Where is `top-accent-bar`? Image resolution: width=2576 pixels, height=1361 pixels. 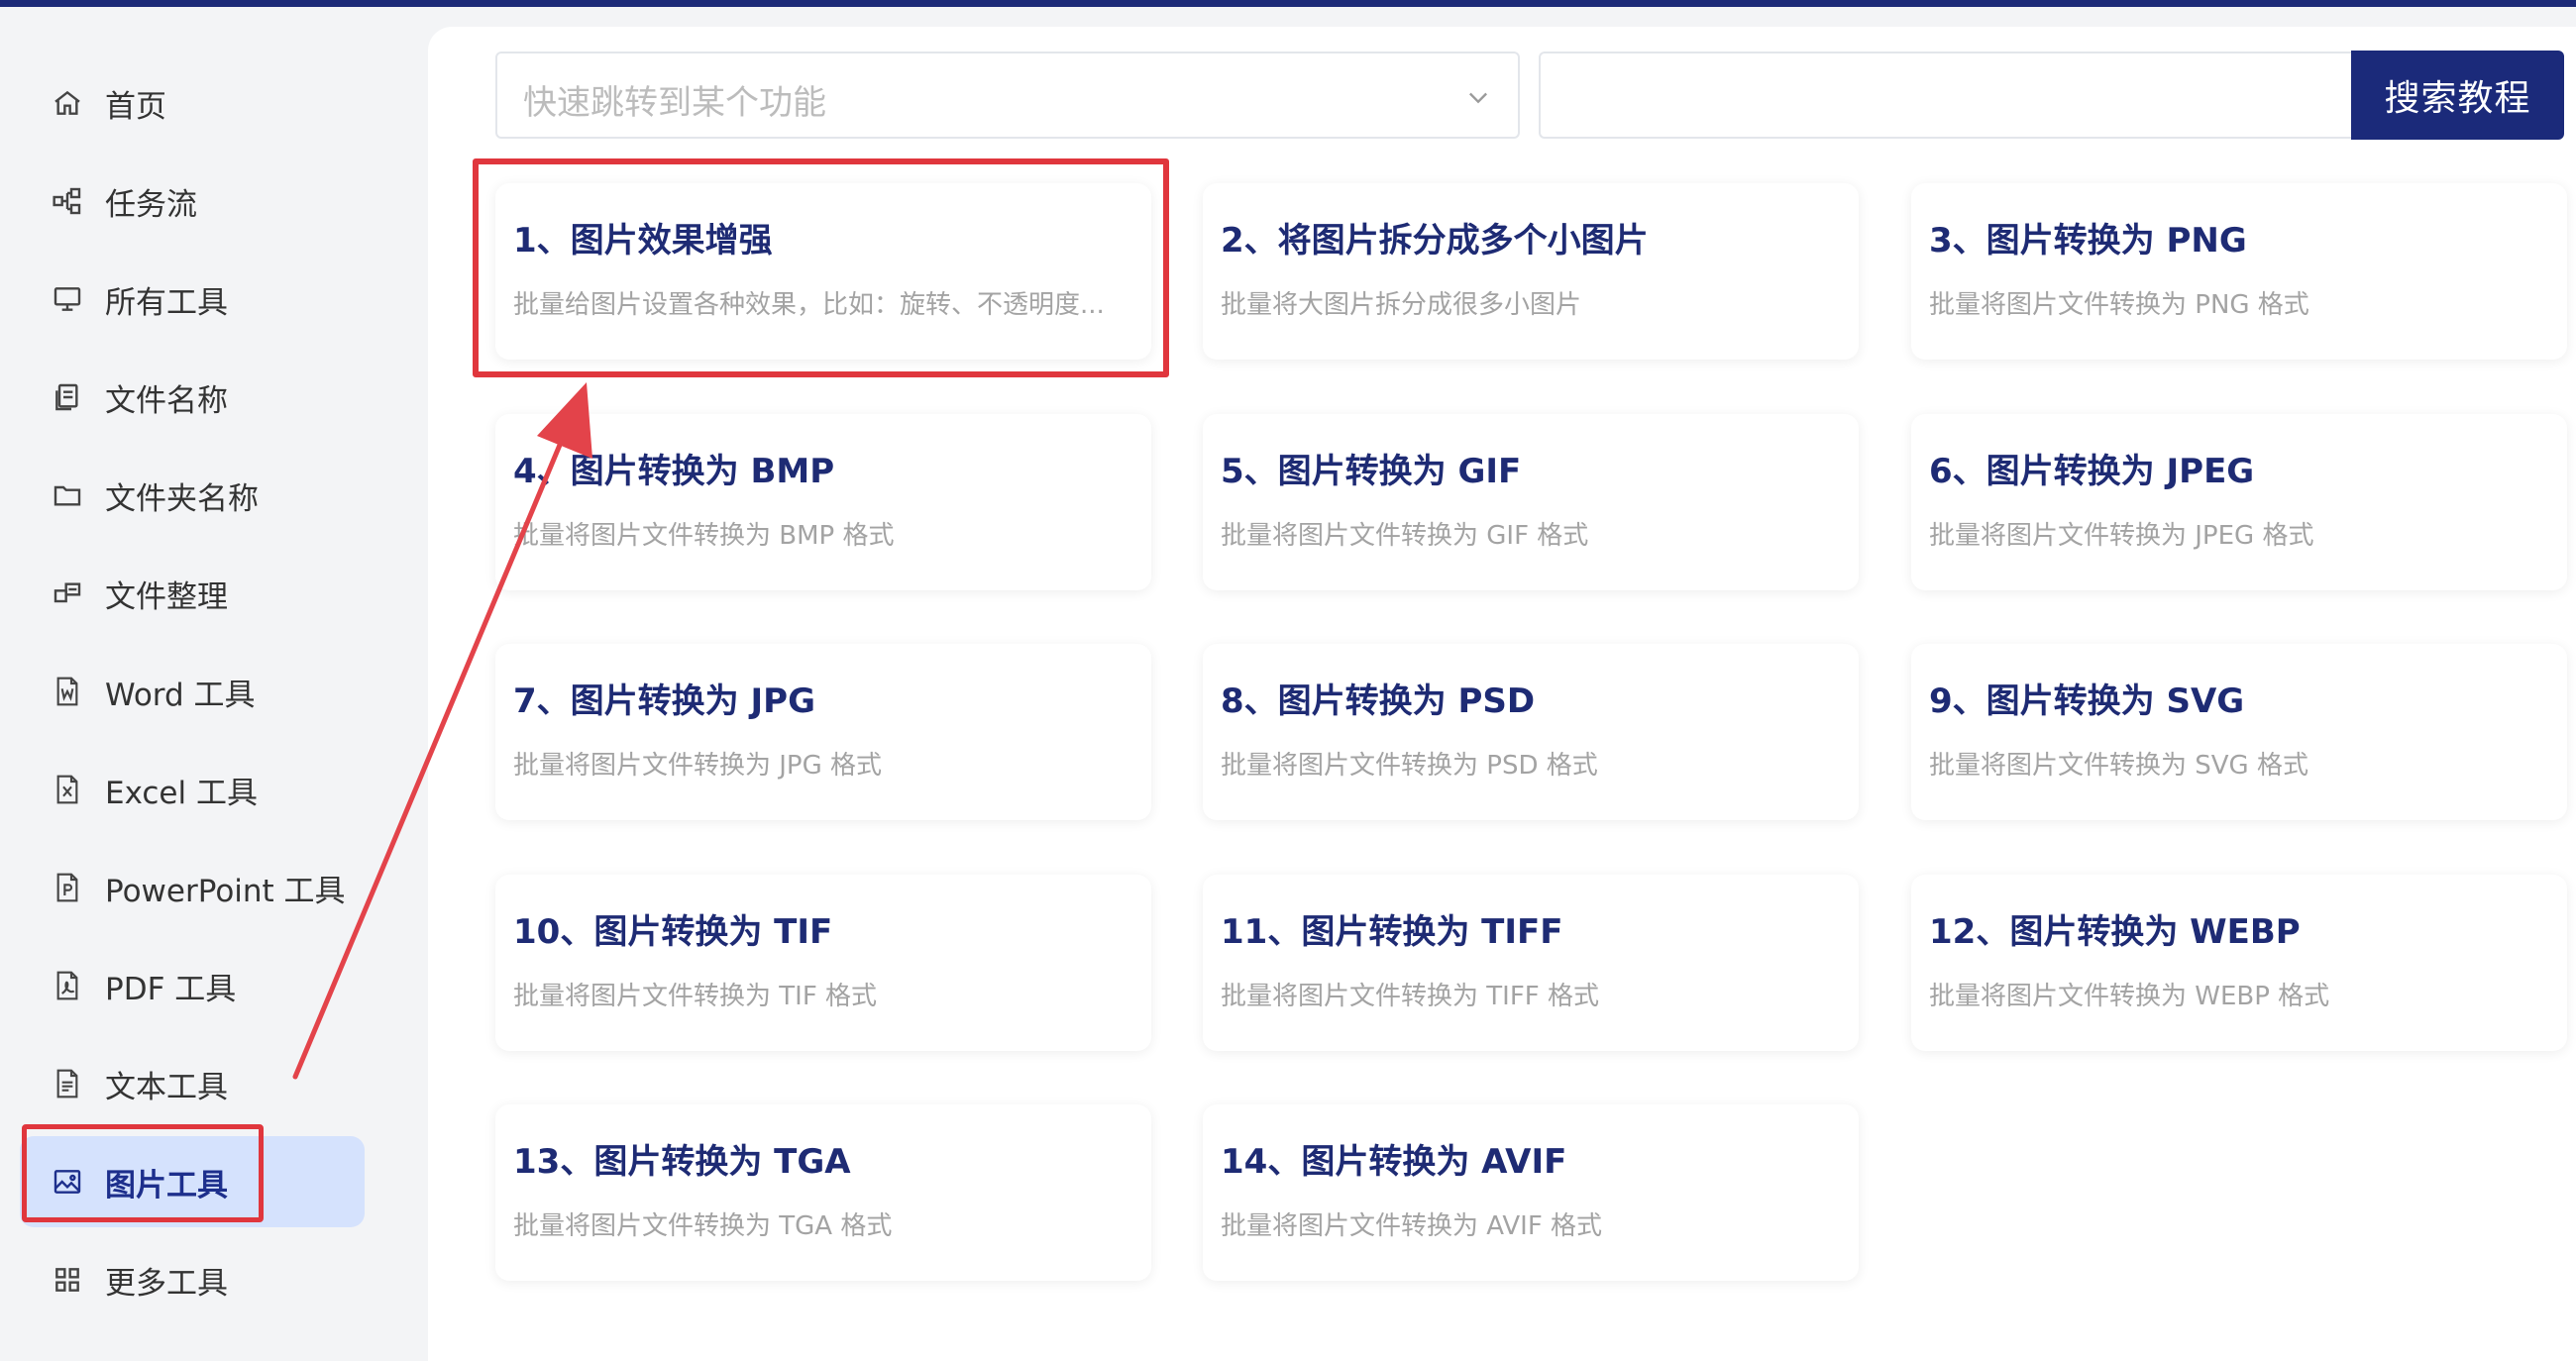
top-accent-bar is located at coordinates (1288, 3).